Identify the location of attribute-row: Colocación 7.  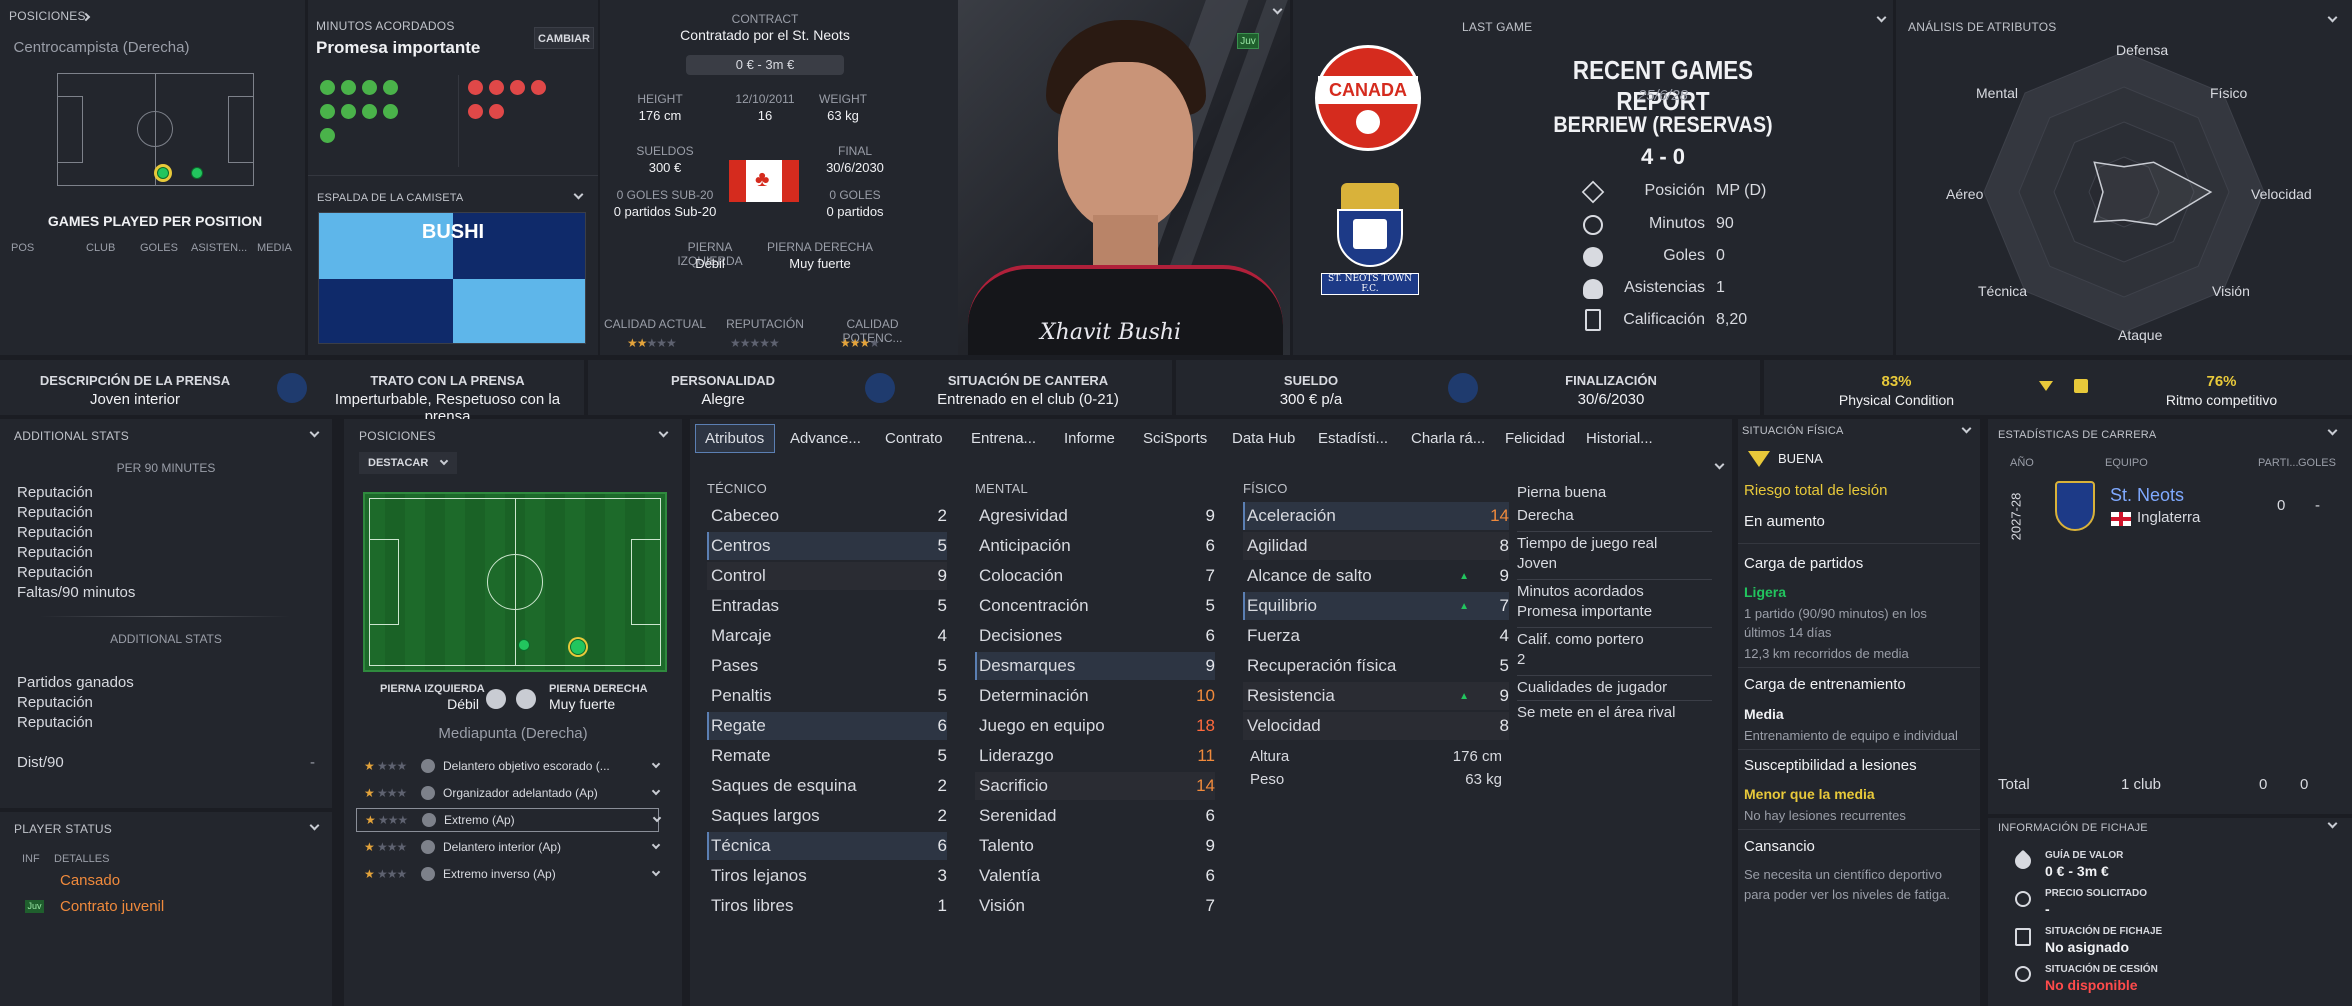
(1095, 576).